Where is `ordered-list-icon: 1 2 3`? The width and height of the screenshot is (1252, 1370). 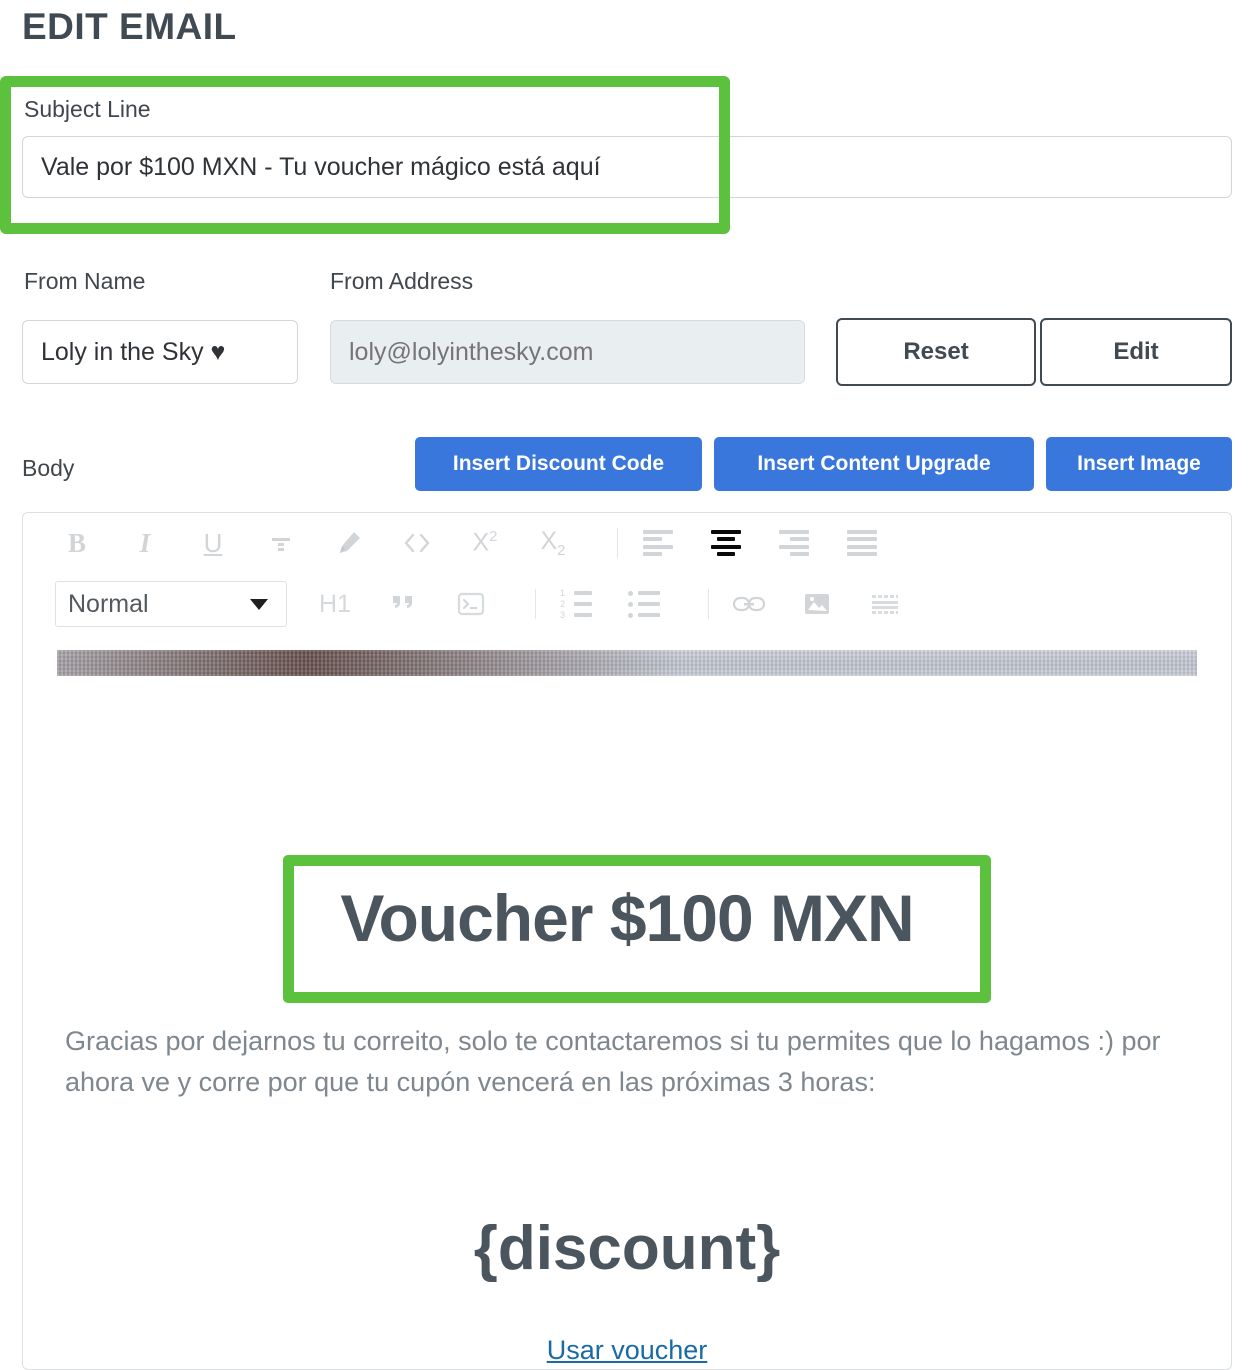
ordered-list-icon: 1 2 3 is located at coordinates (576, 604).